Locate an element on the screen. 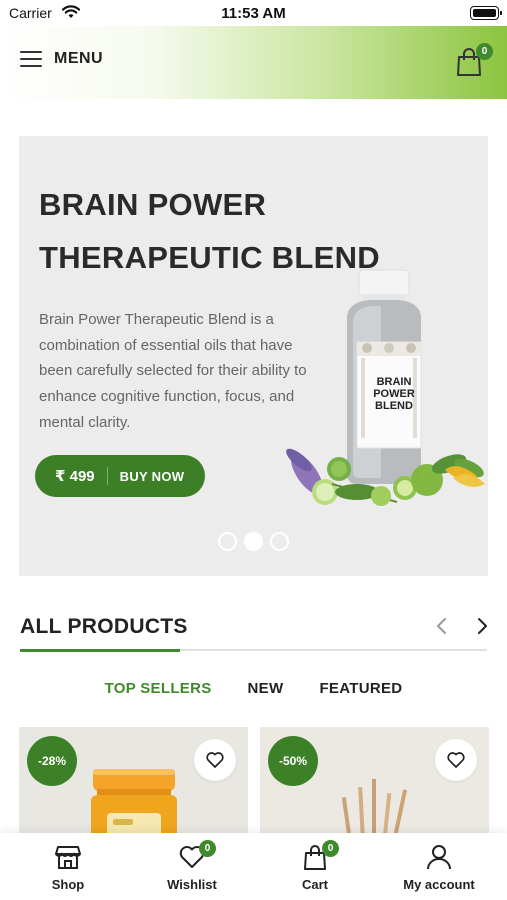 Image resolution: width=507 pixels, height=900 pixels. chevron-left-icon is located at coordinates (441, 626).